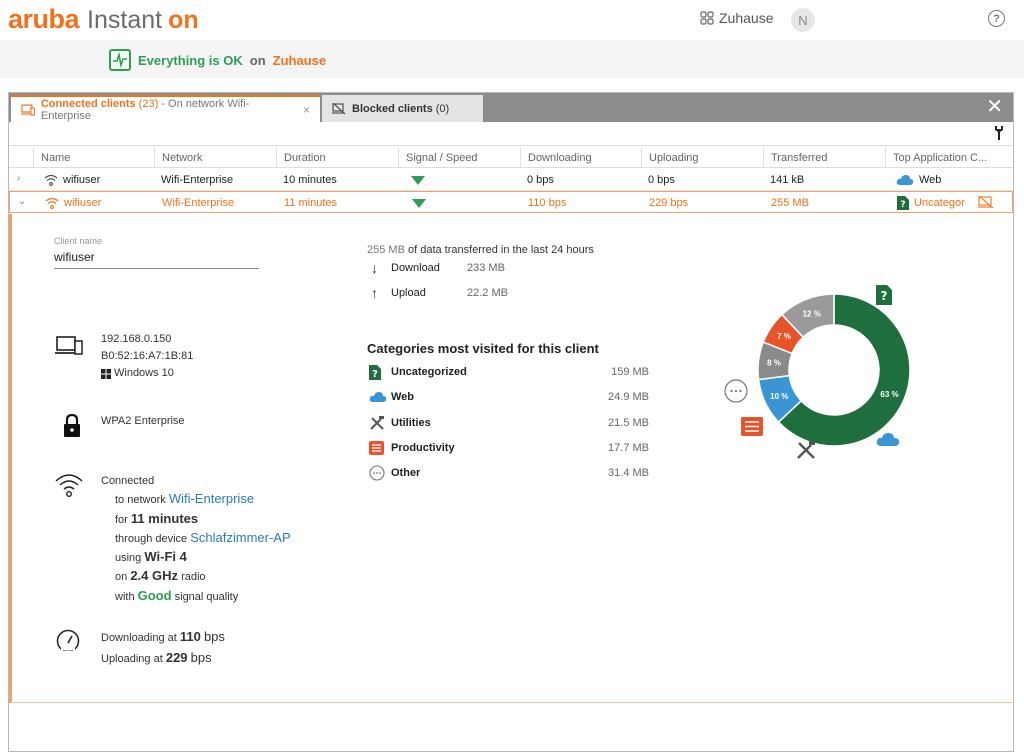 The height and width of the screenshot is (752, 1024). I want to click on donut-slice-label: 8 %, so click(774, 362).